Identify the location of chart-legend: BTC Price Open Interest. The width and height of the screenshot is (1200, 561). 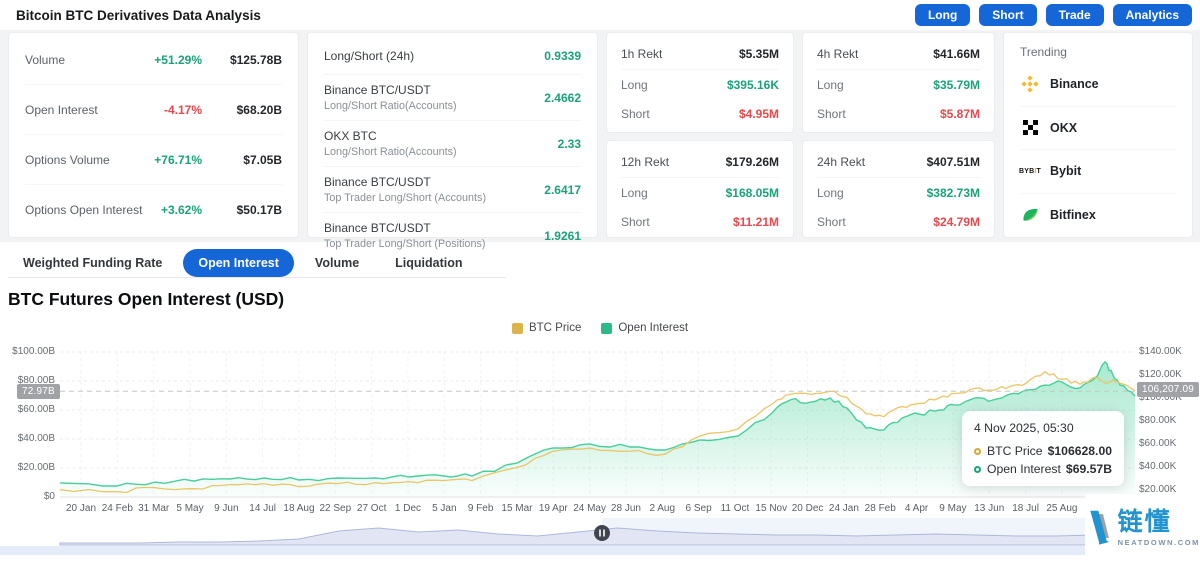
(600, 328).